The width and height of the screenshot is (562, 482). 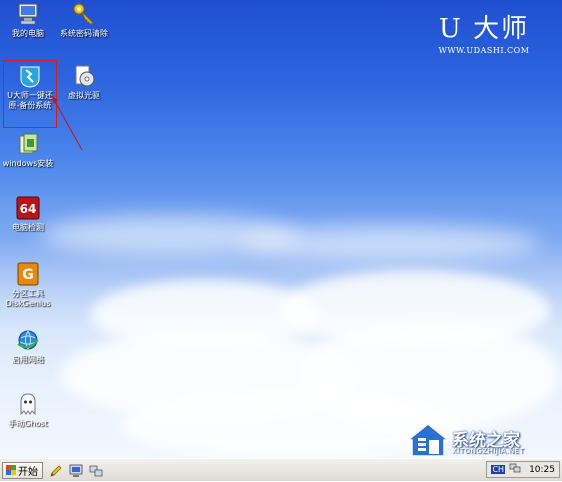 I want to click on udashi-brand: U 大师 WWW.UDASHI.COM, so click(x=484, y=34).